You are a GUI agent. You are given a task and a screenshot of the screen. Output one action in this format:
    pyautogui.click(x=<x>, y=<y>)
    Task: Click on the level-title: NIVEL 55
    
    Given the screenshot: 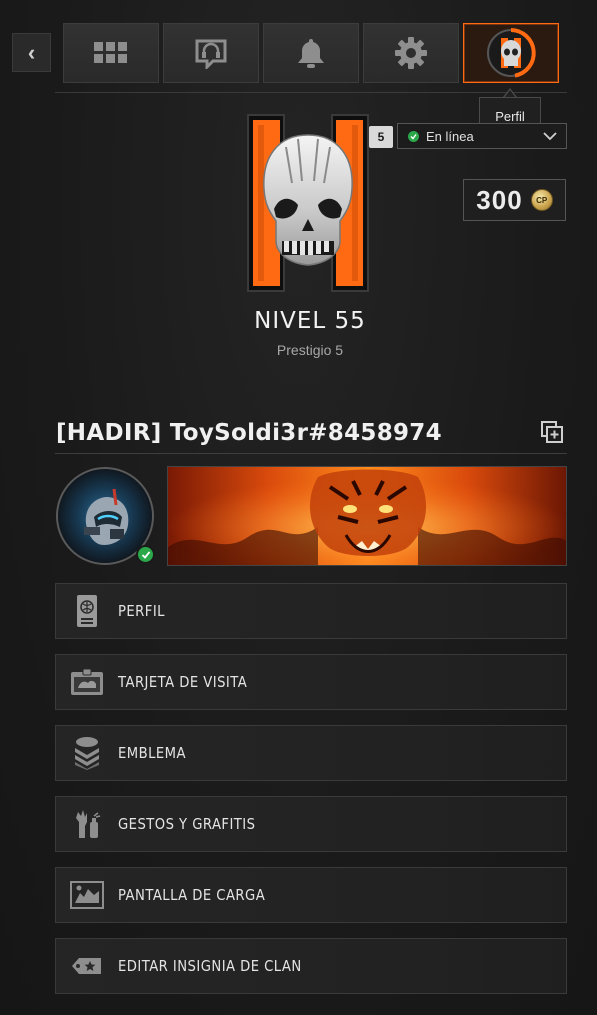 What is the action you would take?
    pyautogui.click(x=310, y=321)
    